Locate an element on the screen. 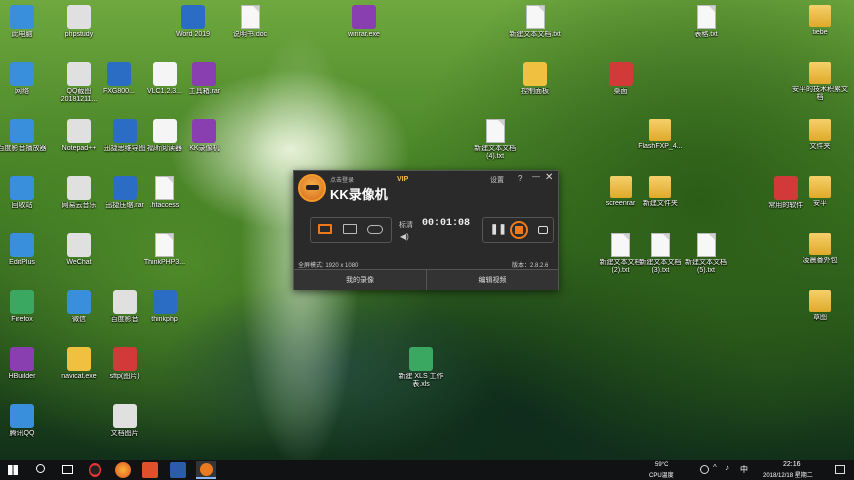  help-button: ? is located at coordinates (520, 178).